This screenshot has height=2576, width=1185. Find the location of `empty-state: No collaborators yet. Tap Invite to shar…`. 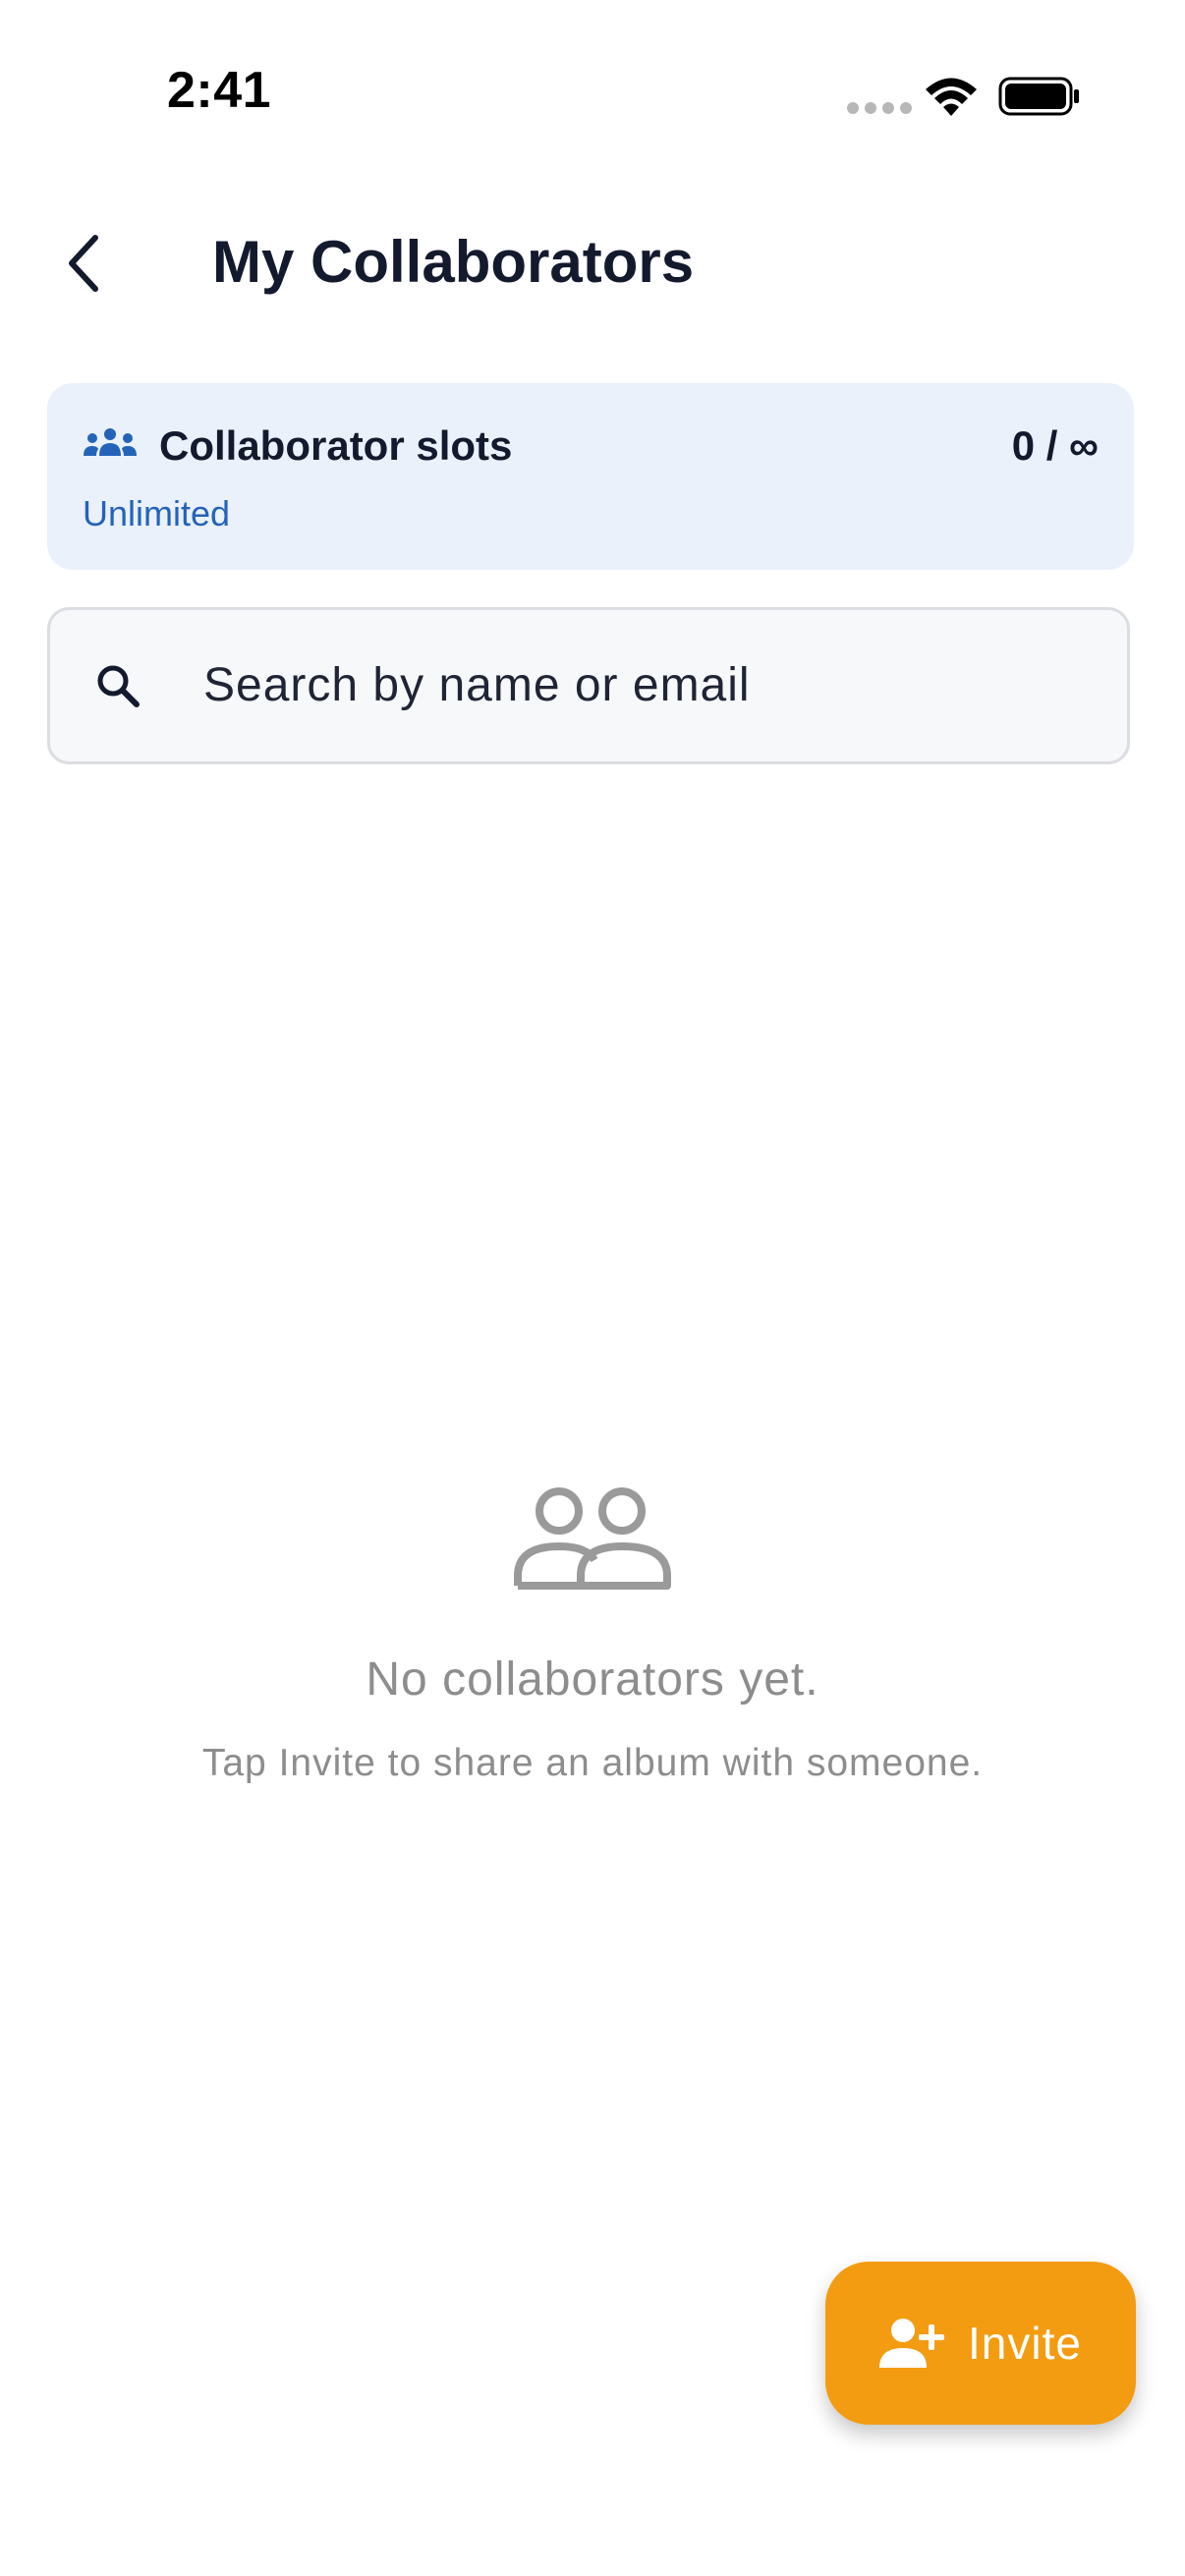

empty-state: No collaborators yet. Tap Invite to shar… is located at coordinates (592, 1634).